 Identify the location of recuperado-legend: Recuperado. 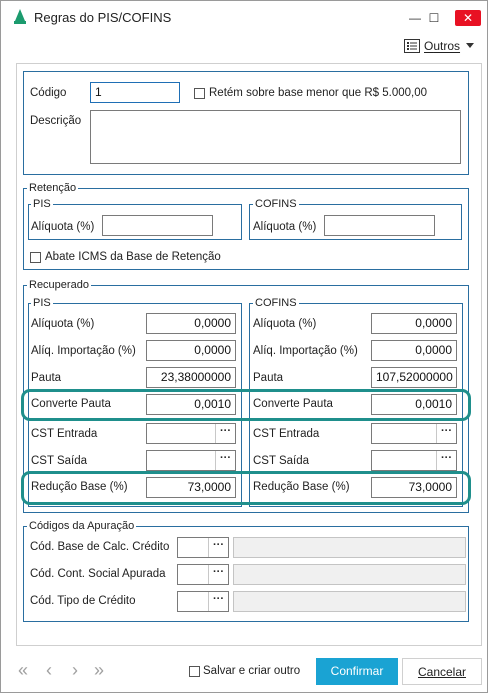
(59, 285).